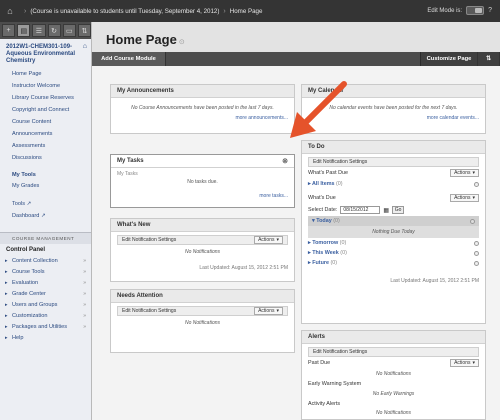 This screenshot has height=420, width=500. I want to click on select-date-label: Select Date:, so click(323, 210).